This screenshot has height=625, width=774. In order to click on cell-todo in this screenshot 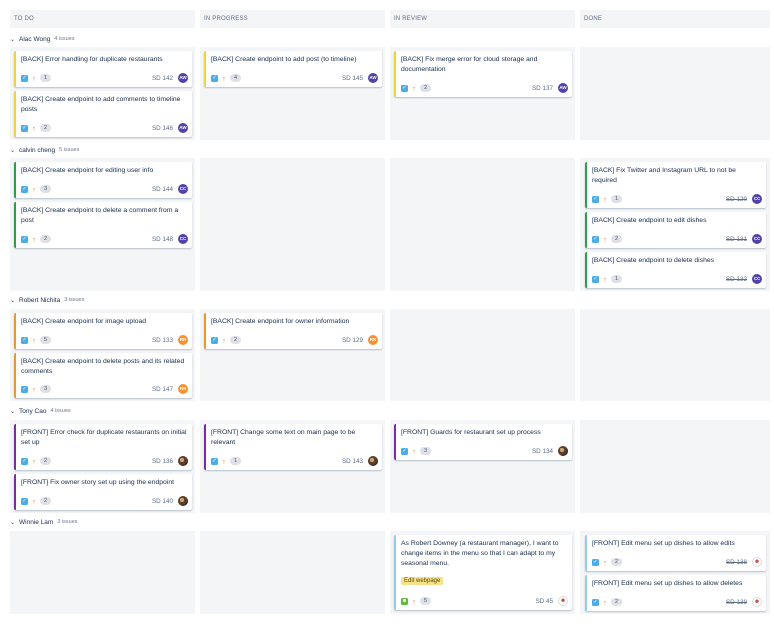, I will do `click(102, 572)`.